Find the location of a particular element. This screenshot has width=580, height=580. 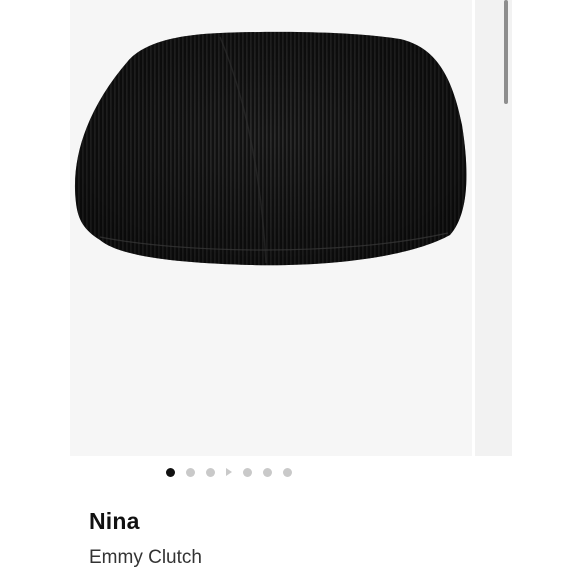

left-margin is located at coordinates (35, 290).